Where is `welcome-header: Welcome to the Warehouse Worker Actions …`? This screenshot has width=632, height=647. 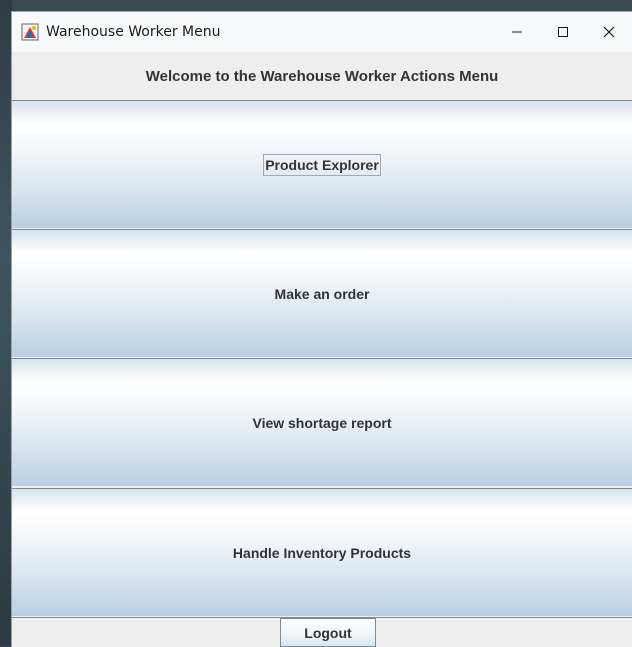
welcome-header: Welcome to the Warehouse Worker Actions … is located at coordinates (322, 76).